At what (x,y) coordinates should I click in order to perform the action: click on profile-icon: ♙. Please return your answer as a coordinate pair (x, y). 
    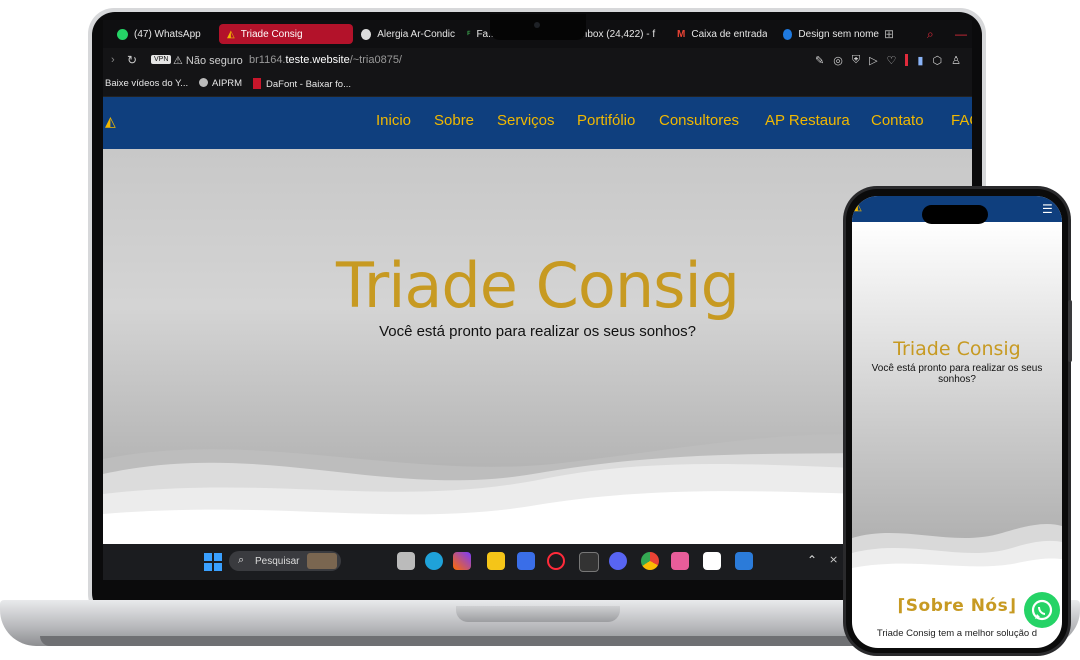
    Looking at the image, I should click on (956, 60).